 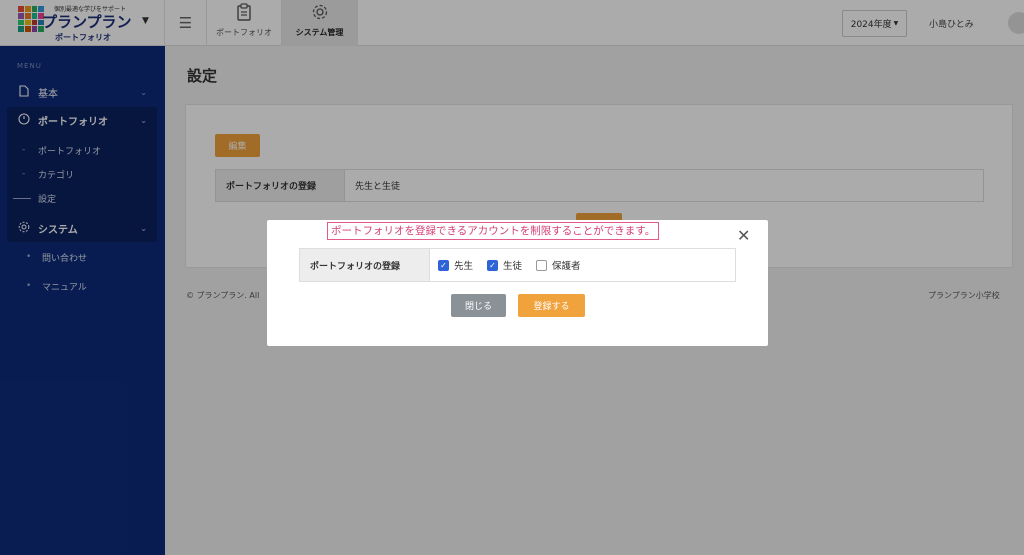 I want to click on checkbox-student: ✓ 生徒, so click(x=504, y=265).